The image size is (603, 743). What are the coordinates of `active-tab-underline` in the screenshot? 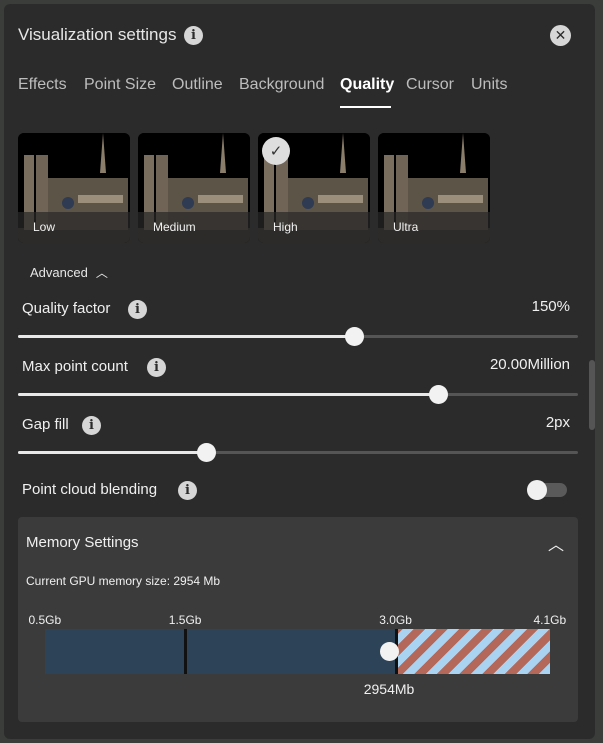 It's located at (365, 107).